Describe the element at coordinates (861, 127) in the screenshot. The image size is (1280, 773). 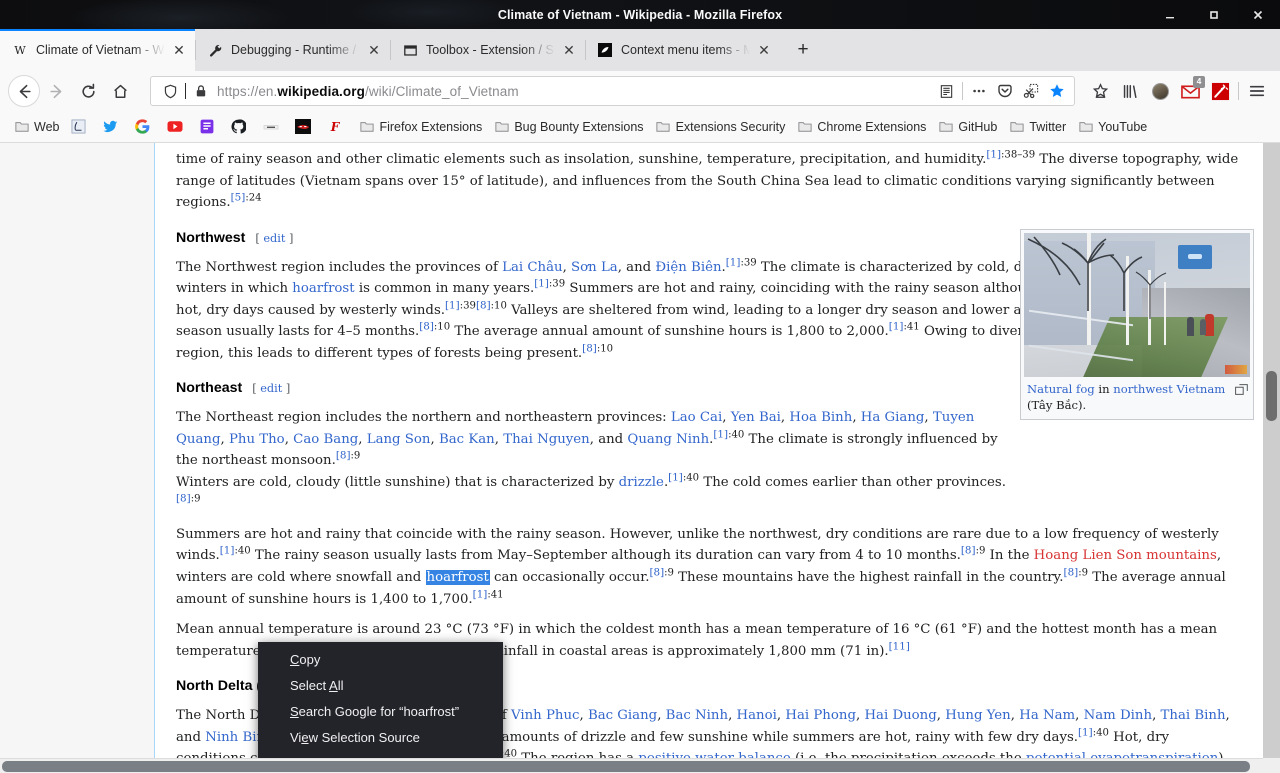
I see `bookmark-chrome-extensions-folder: Chrome Extensions` at that location.